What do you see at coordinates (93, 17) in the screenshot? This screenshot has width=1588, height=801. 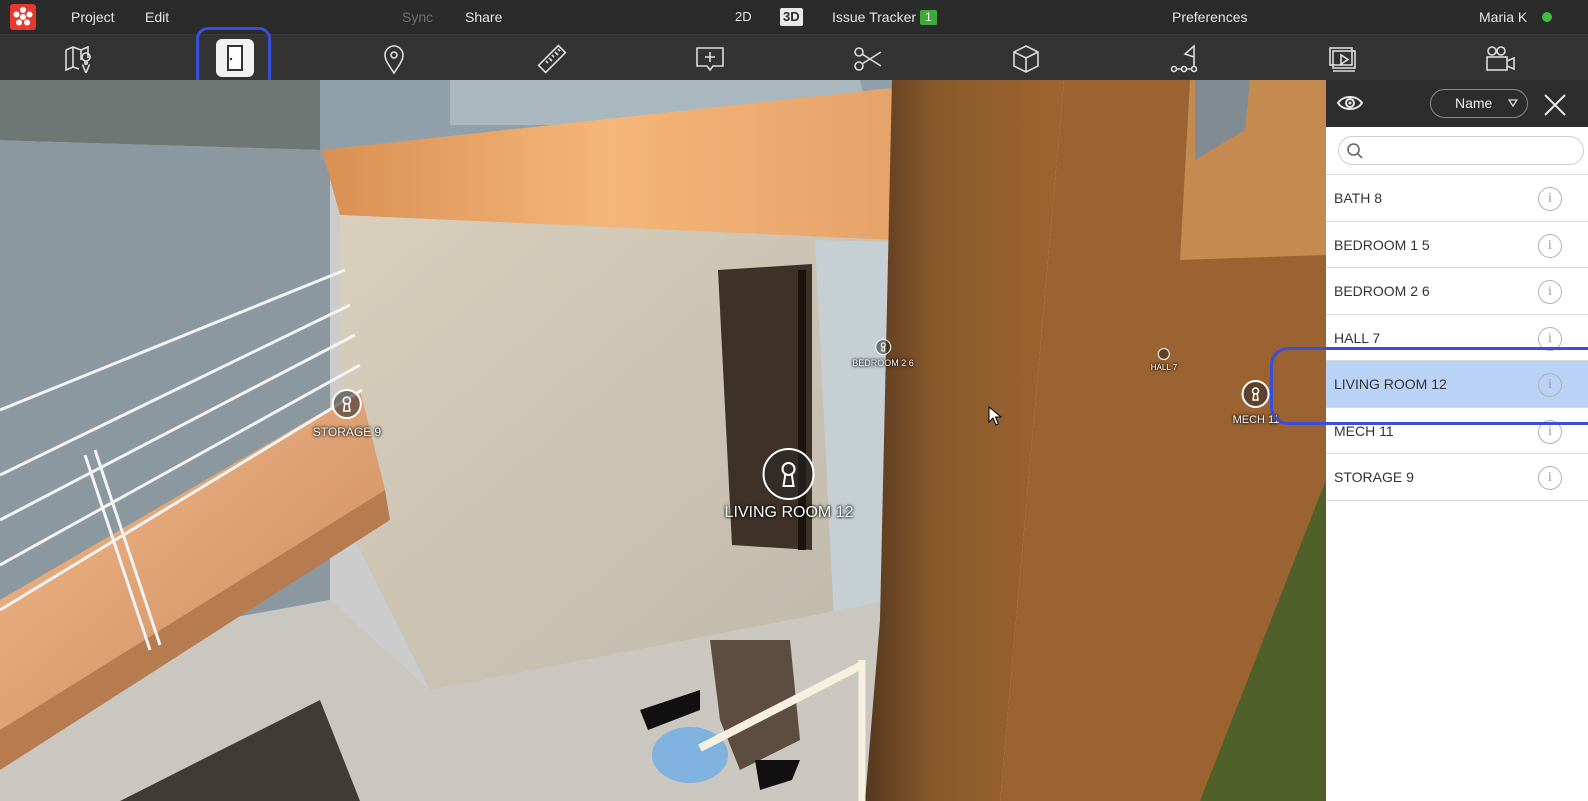 I see `project-menu: Project` at bounding box center [93, 17].